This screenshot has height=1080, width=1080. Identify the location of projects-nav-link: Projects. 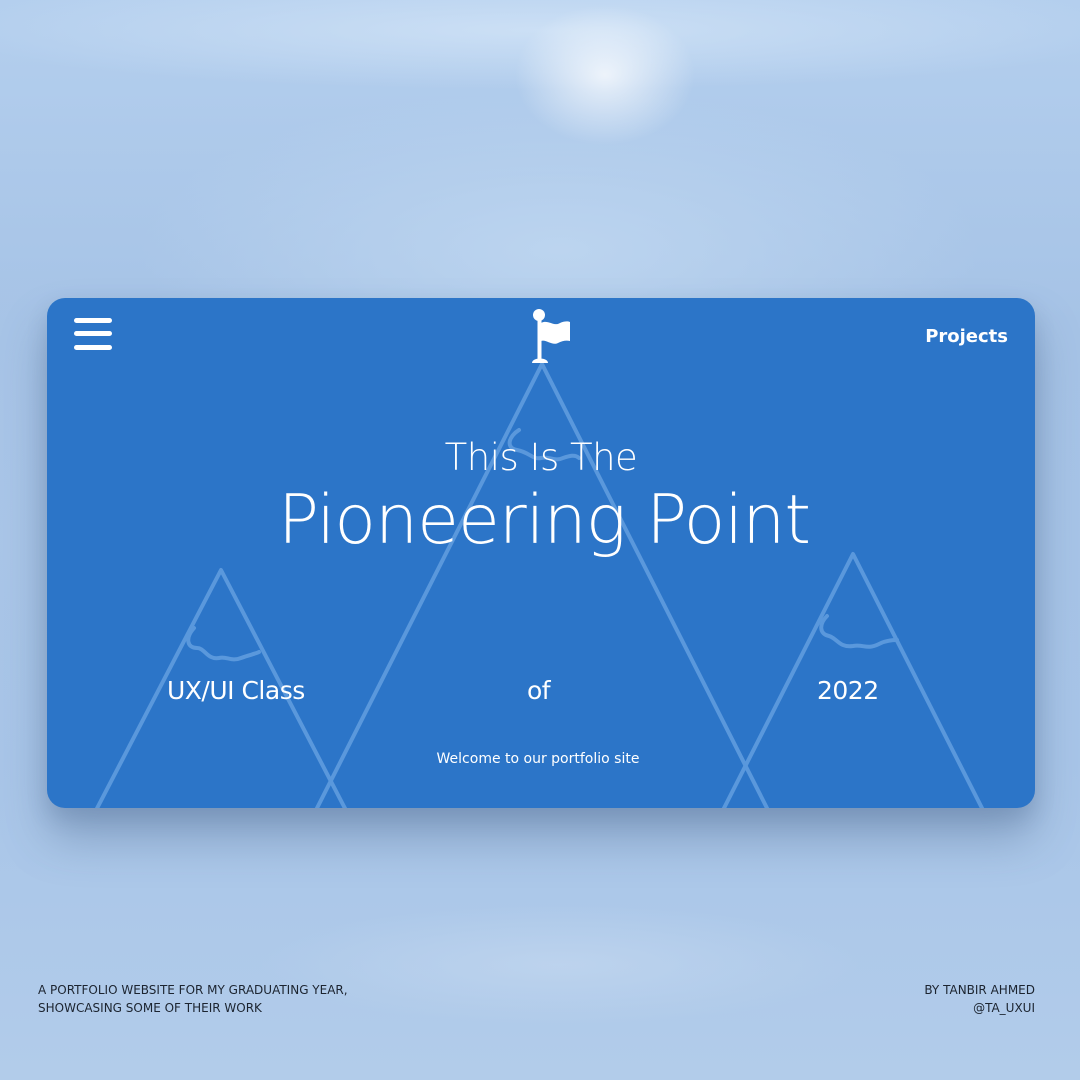
(966, 336).